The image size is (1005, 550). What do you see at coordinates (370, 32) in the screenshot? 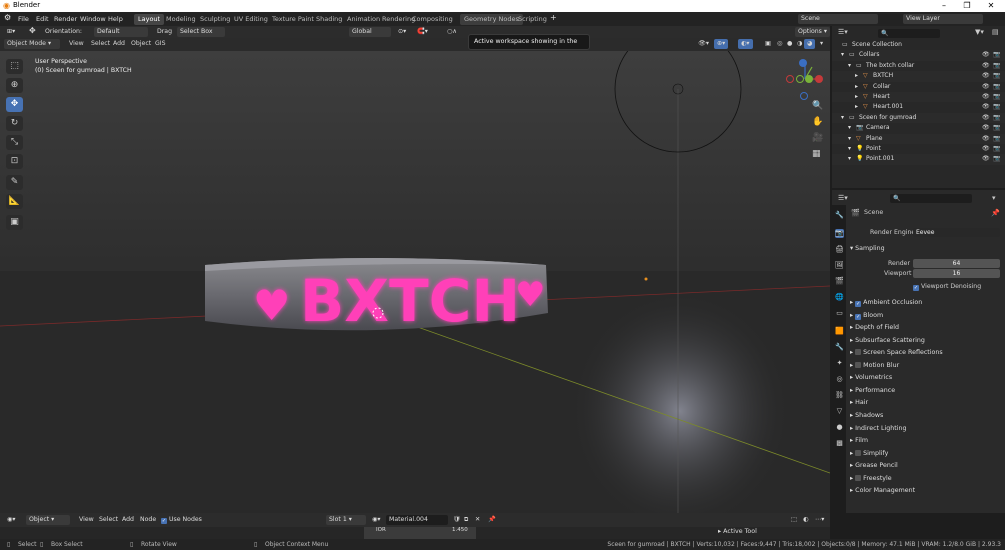
I see `transform-orientation-dropdown: Global` at bounding box center [370, 32].